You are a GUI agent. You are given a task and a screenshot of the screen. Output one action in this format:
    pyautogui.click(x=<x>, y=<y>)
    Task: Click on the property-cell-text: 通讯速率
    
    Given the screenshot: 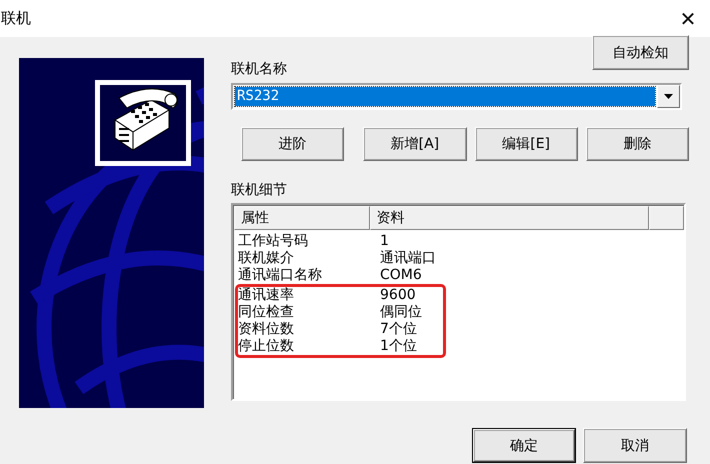 What is the action you would take?
    pyautogui.click(x=266, y=295)
    